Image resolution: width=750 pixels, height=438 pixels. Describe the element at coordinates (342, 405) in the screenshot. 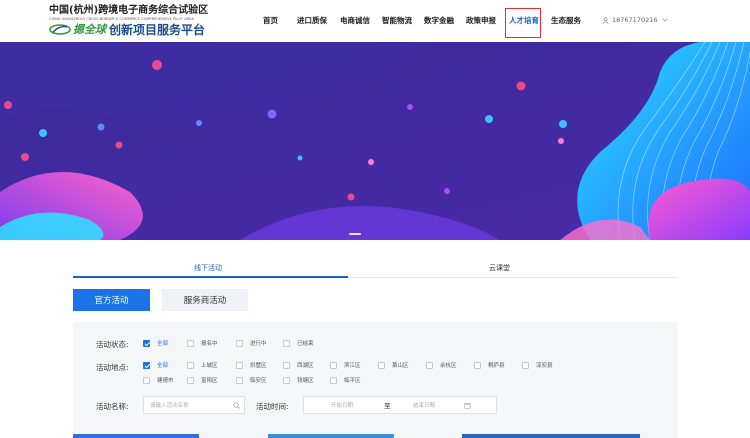

I see `start-date-input: 开始日期` at that location.